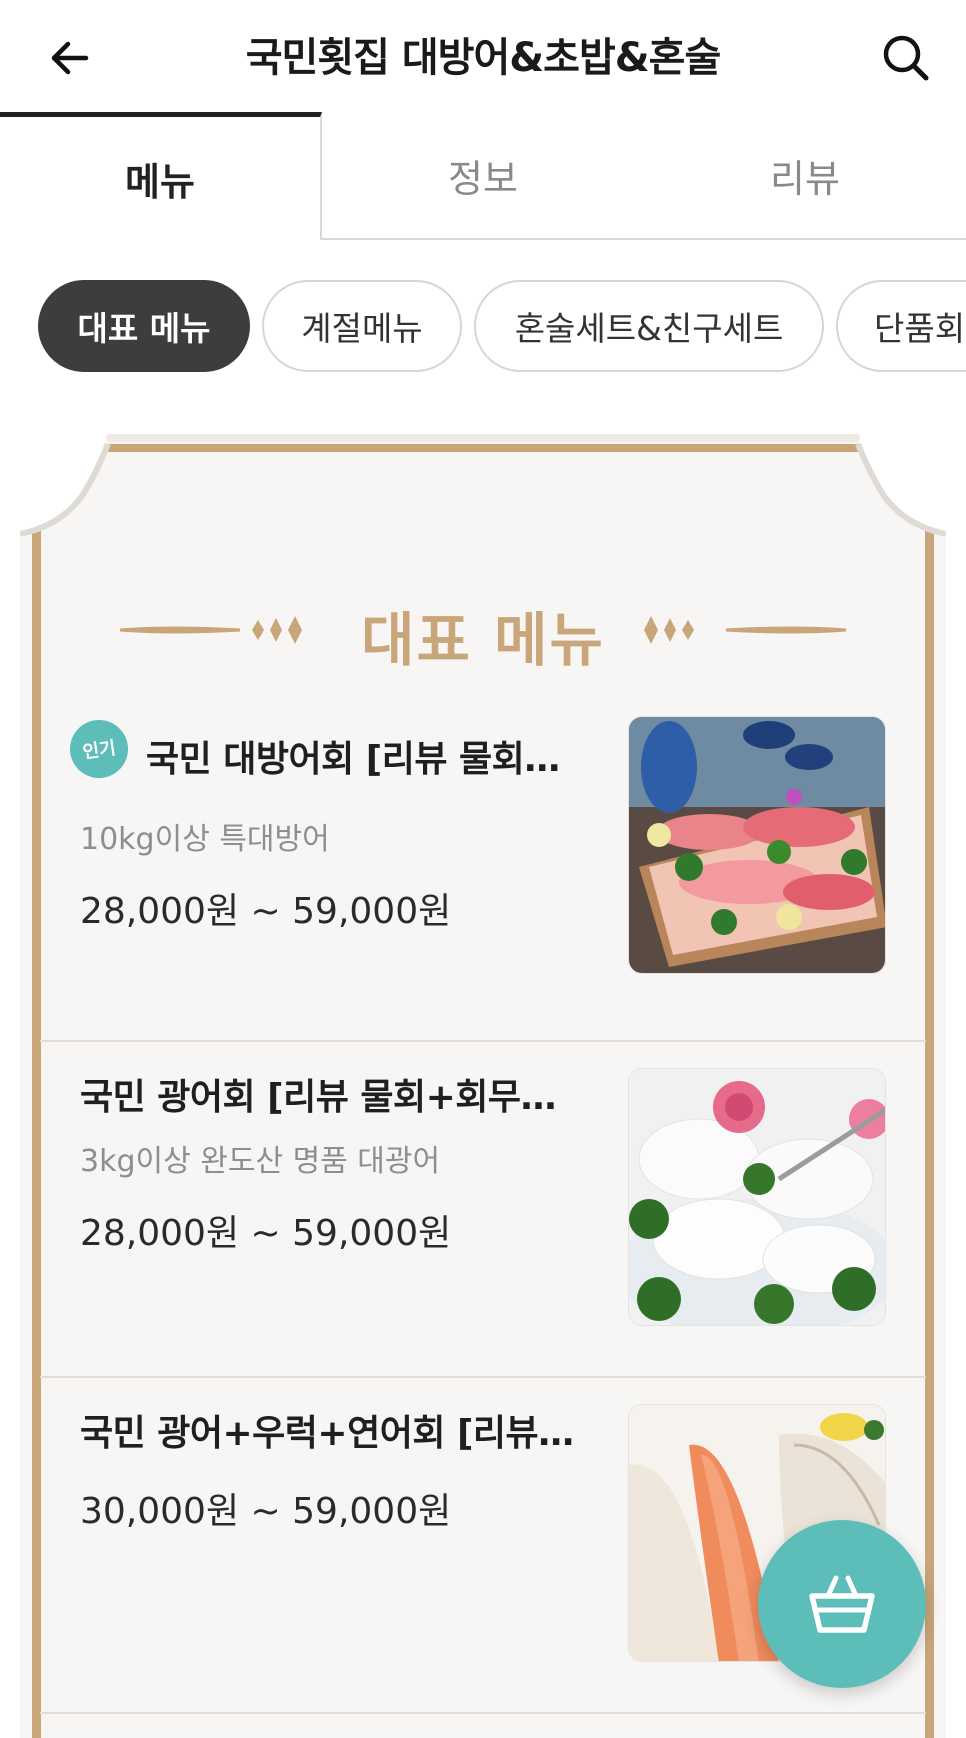 This screenshot has width=966, height=1738. I want to click on tab-review: 리뷰, so click(805, 176).